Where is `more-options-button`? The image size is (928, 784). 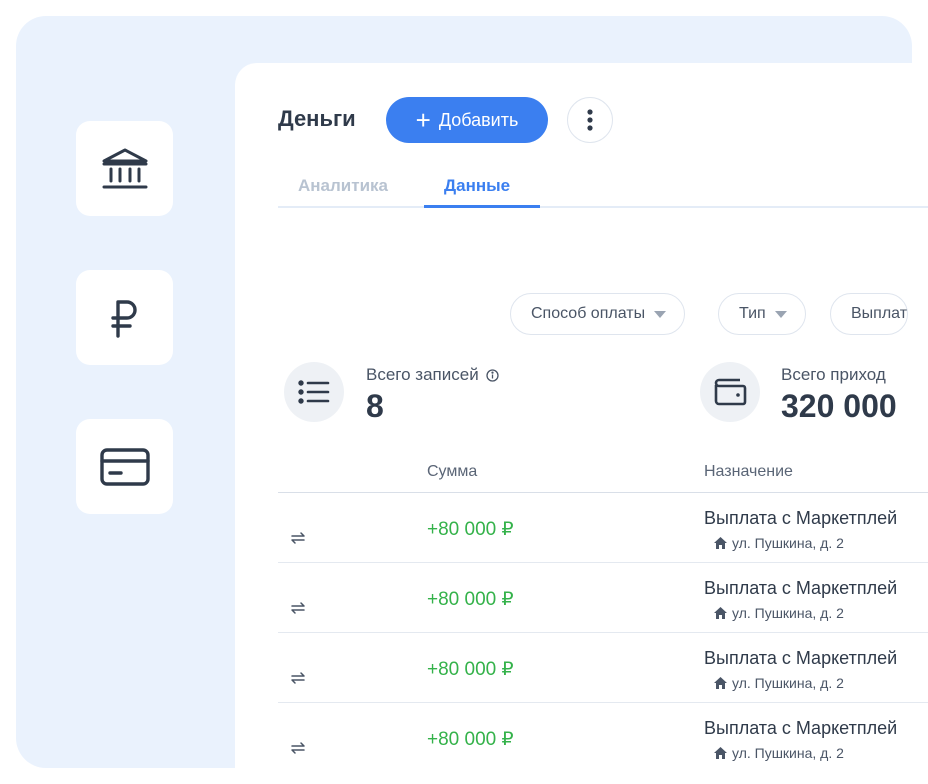 more-options-button is located at coordinates (590, 120).